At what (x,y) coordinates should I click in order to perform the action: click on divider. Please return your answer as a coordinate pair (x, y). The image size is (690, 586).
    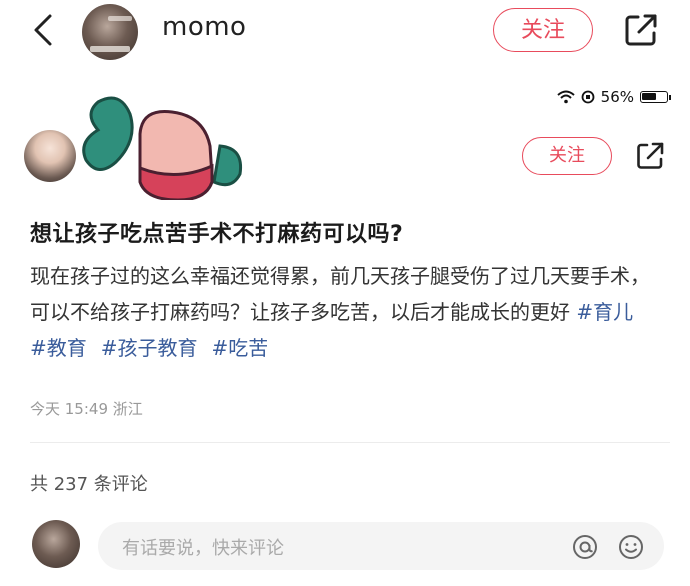
    Looking at the image, I should click on (350, 442).